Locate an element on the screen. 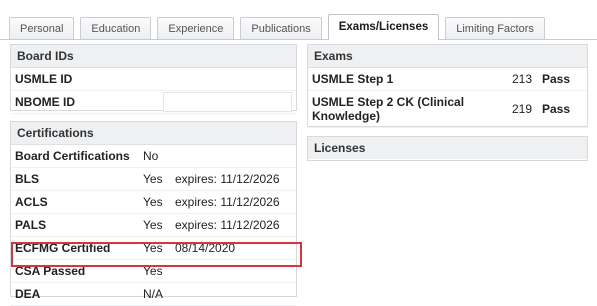  board-ids-title: Board IDs is located at coordinates (153, 56).